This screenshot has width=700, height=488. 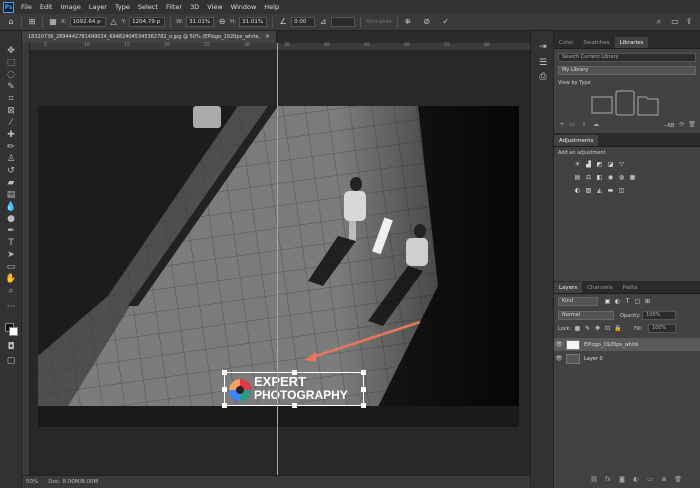 What do you see at coordinates (11, 171) in the screenshot?
I see `history-brush-tool-icon: ↺` at bounding box center [11, 171].